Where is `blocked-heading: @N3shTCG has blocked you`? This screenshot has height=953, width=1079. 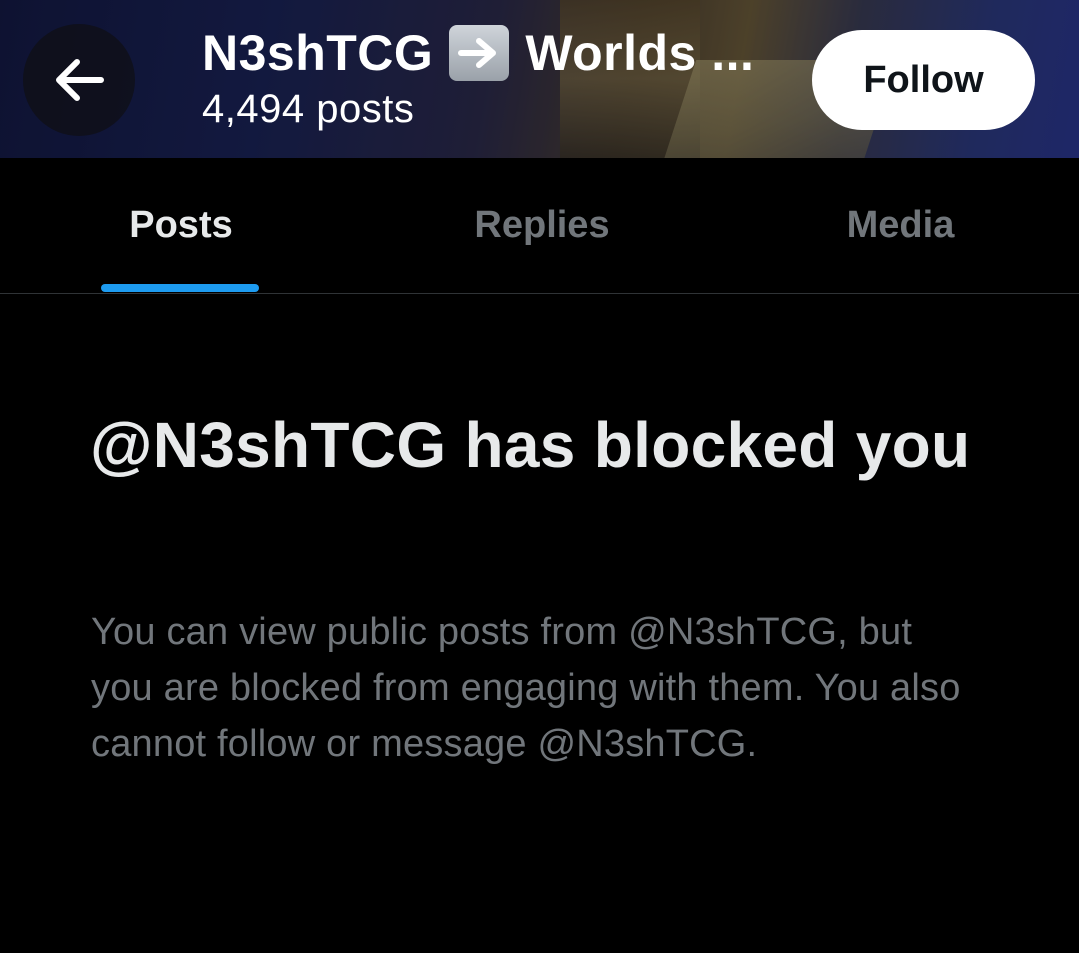
blocked-heading: @N3shTCG has blocked you is located at coordinates (530, 445).